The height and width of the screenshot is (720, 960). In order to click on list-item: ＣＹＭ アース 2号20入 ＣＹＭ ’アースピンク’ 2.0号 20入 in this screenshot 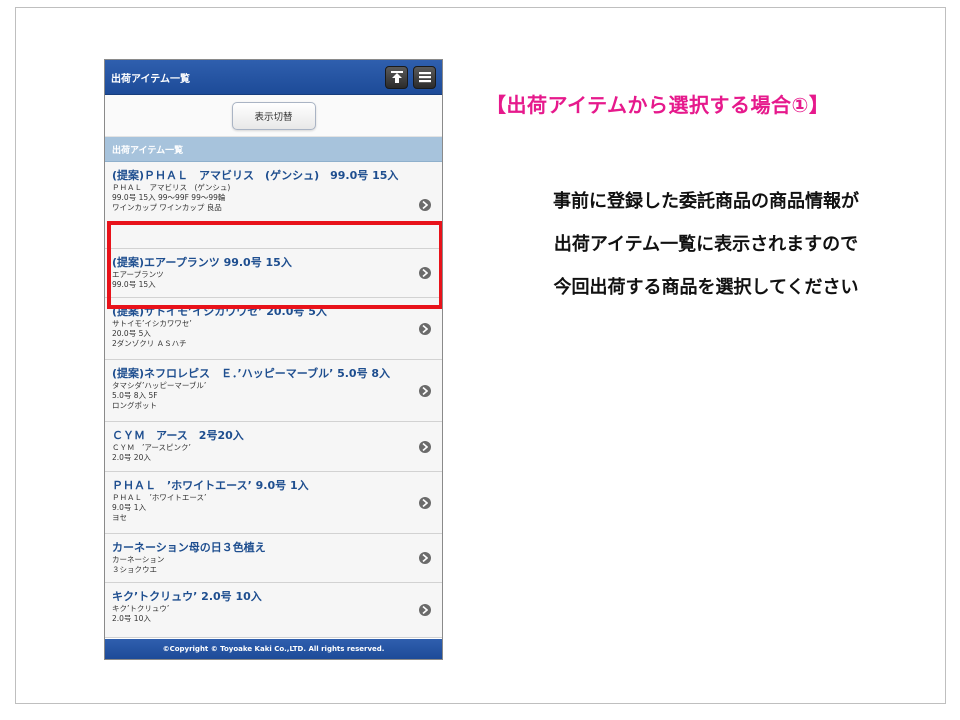, I will do `click(273, 447)`.